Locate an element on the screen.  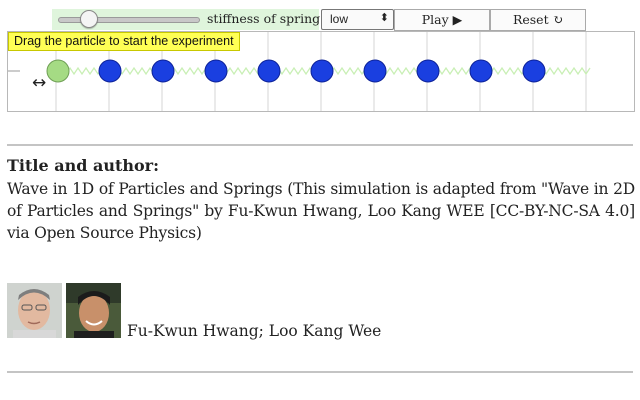
author-photo-fu-kwun-hwang is located at coordinates (34, 310).